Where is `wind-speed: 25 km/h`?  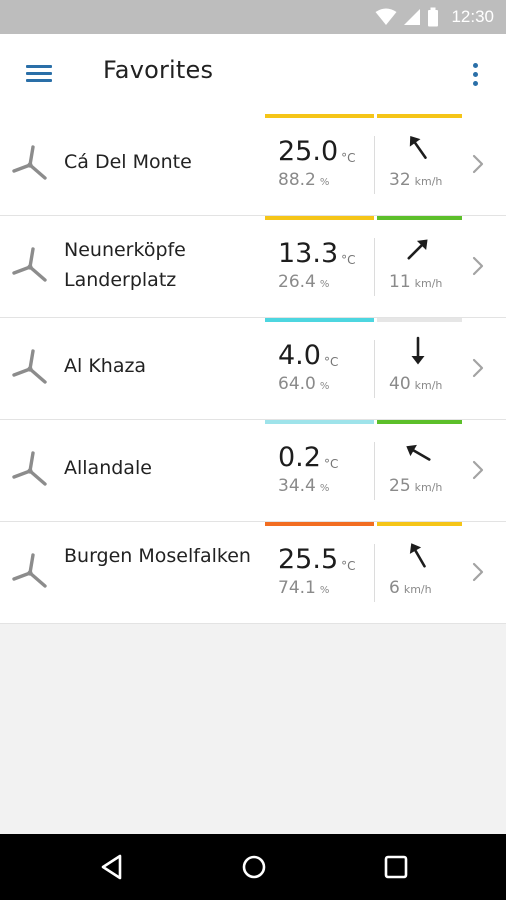 wind-speed: 25 km/h is located at coordinates (416, 486).